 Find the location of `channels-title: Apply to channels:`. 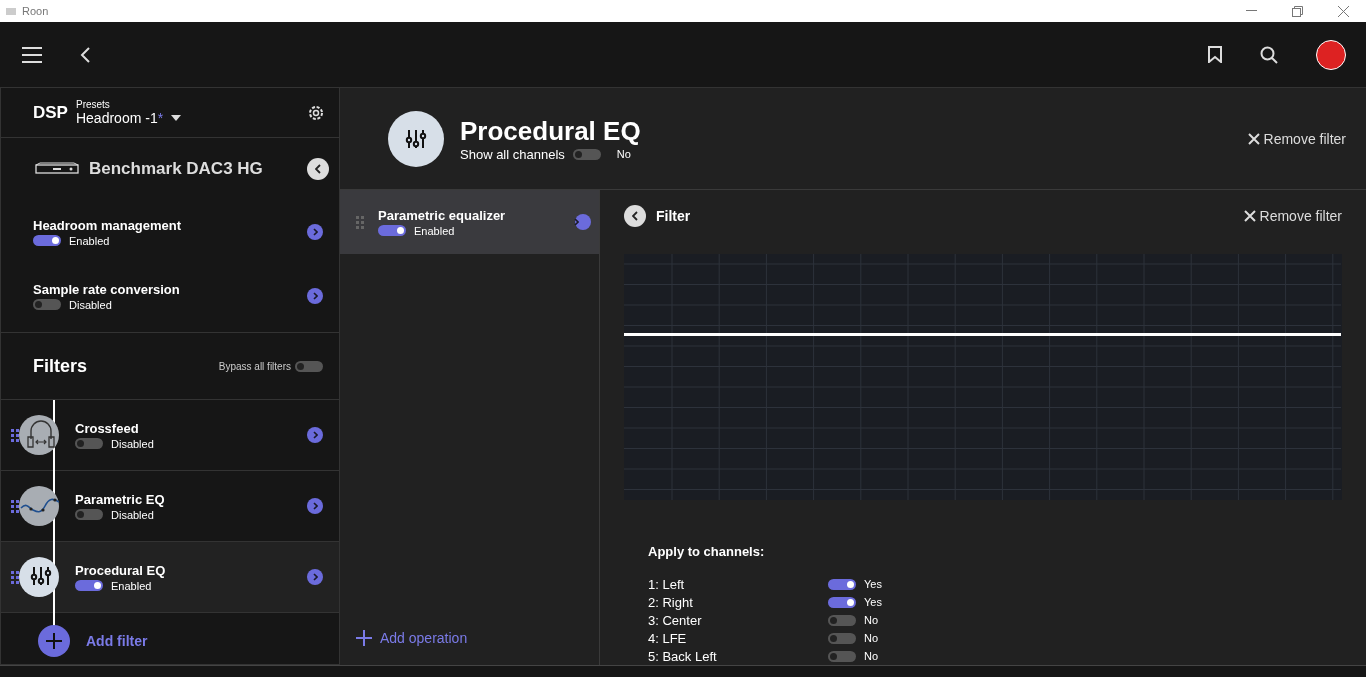

channels-title: Apply to channels: is located at coordinates (707, 551).